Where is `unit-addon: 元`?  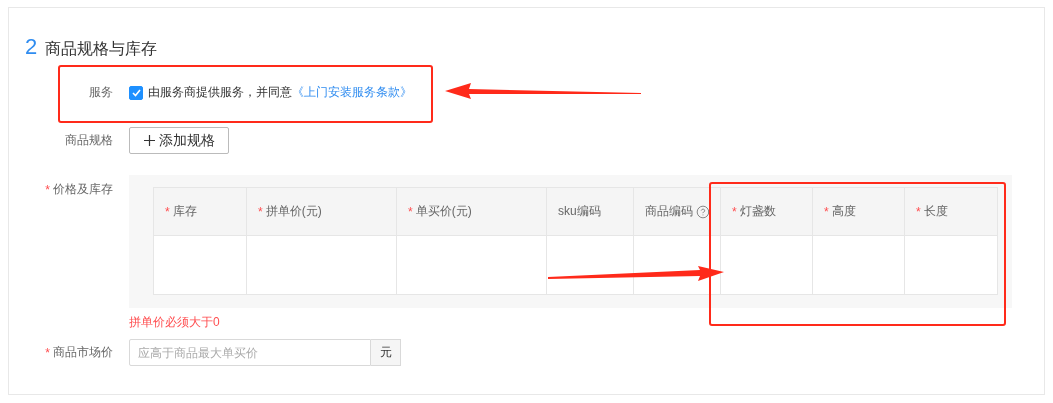
unit-addon: 元 is located at coordinates (386, 352).